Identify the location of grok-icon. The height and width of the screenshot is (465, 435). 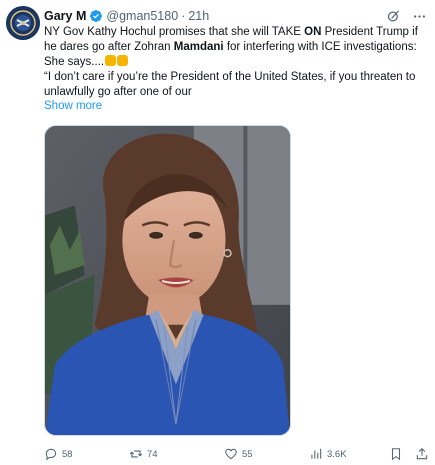
(393, 16).